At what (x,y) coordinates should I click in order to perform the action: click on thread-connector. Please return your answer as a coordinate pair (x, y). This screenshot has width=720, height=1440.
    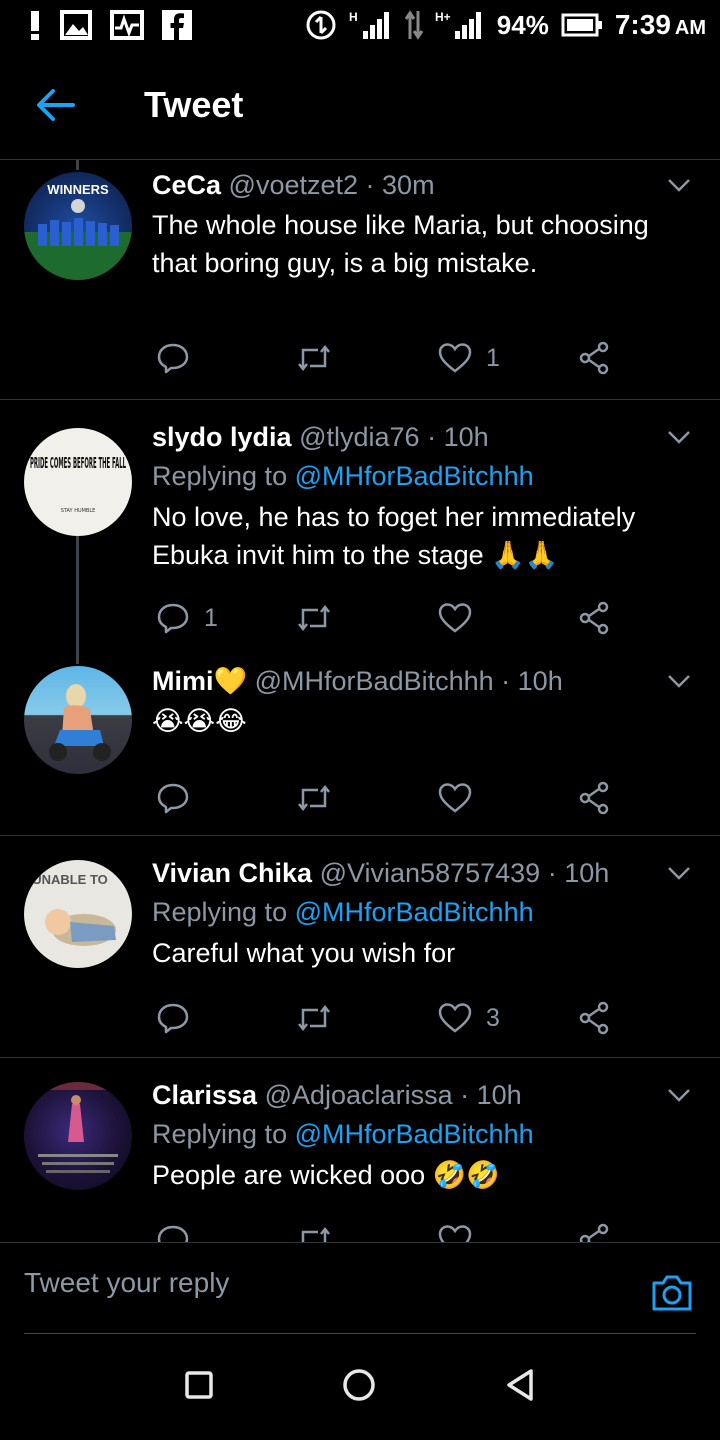
    Looking at the image, I should click on (77, 165).